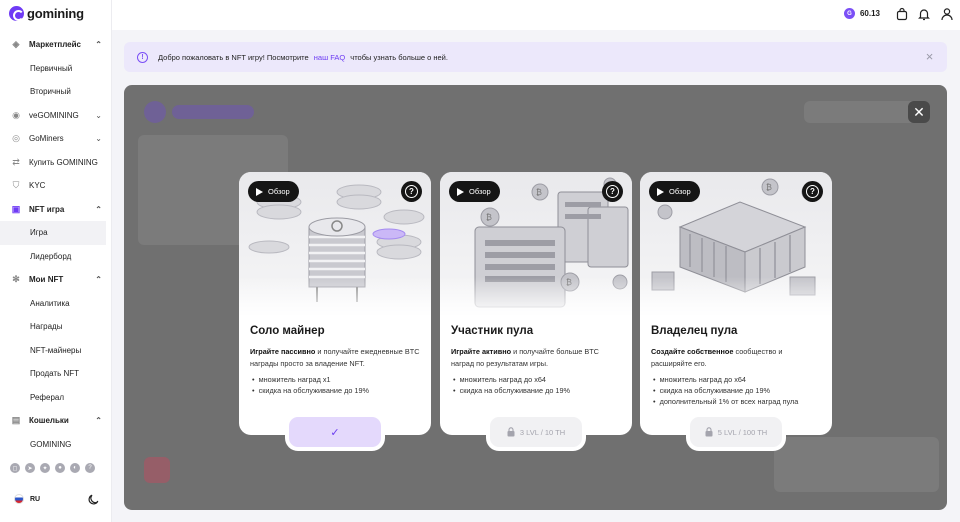  What do you see at coordinates (56, 186) in the screenshot?
I see `sidebar-item-kyc: ⛉ KYC` at bounding box center [56, 186].